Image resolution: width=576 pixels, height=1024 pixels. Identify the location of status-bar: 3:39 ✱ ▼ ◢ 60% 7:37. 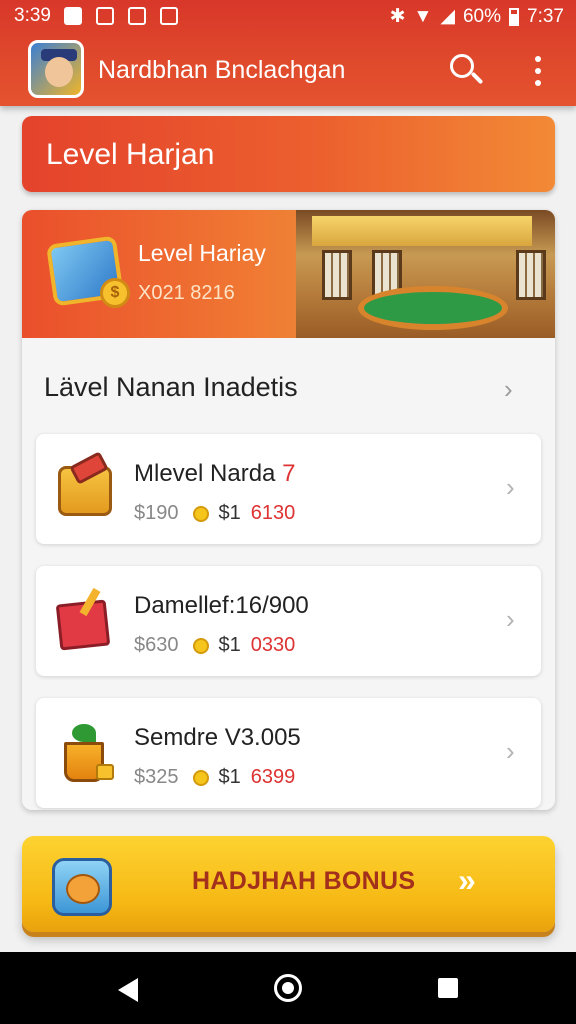
(288, 16).